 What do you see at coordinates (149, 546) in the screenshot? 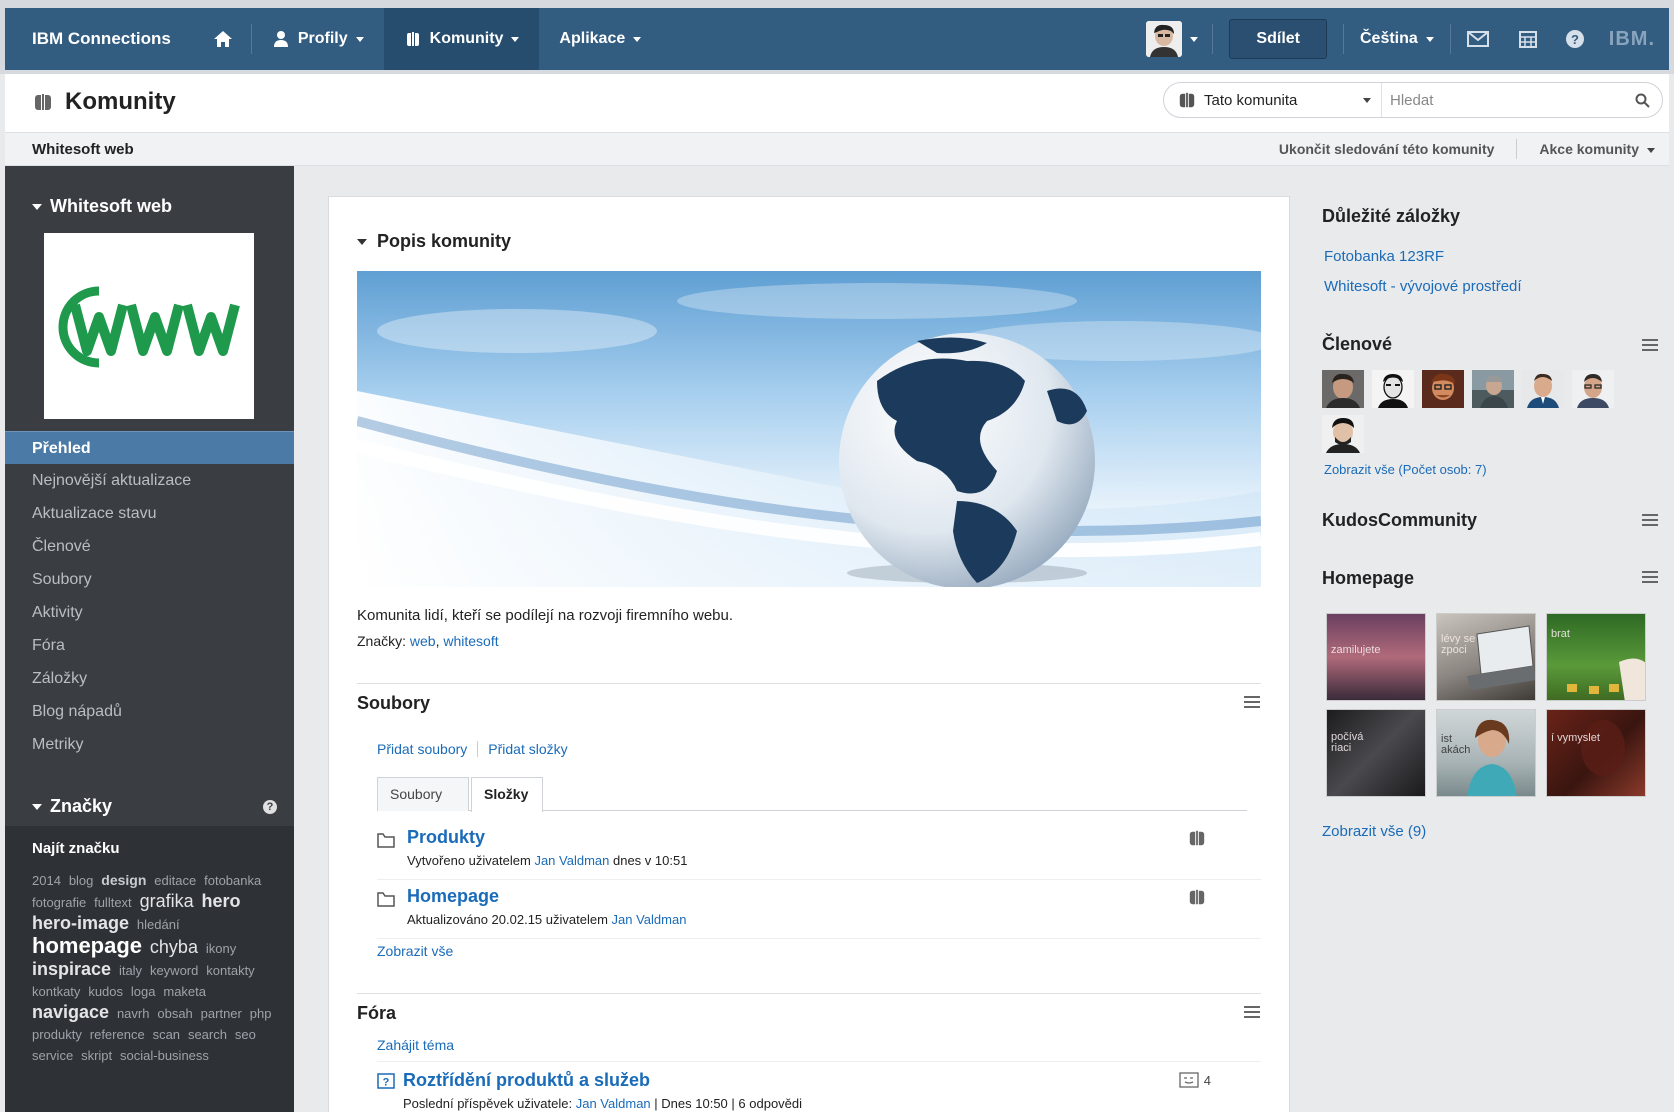
I see `sidebar-item-members: Členové` at bounding box center [149, 546].